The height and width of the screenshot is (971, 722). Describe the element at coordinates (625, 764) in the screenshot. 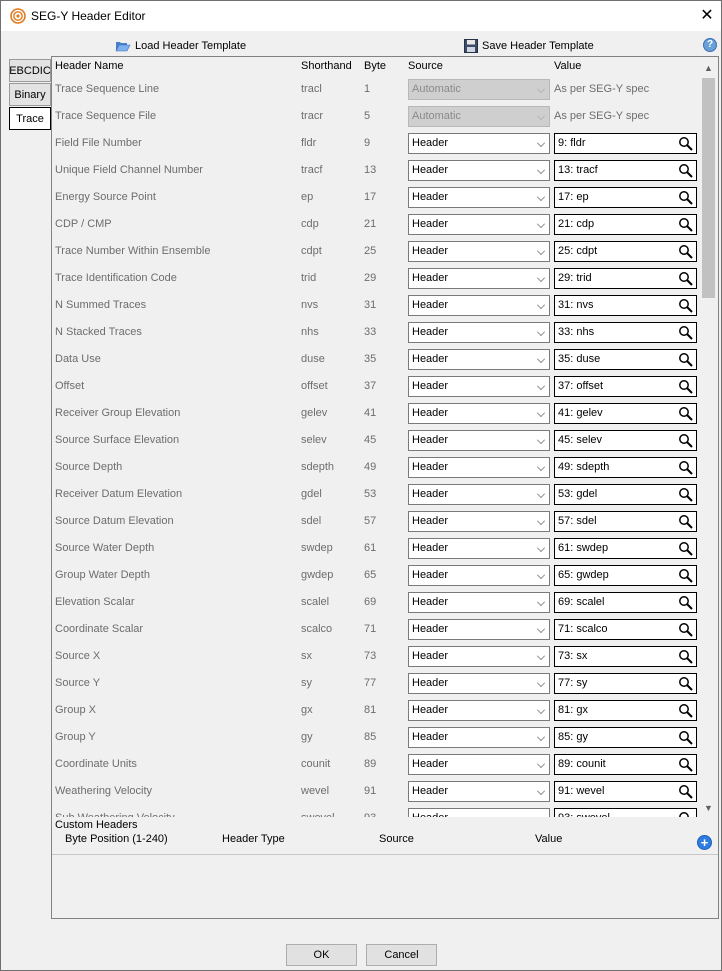

I see `value-field: 89: counit` at that location.